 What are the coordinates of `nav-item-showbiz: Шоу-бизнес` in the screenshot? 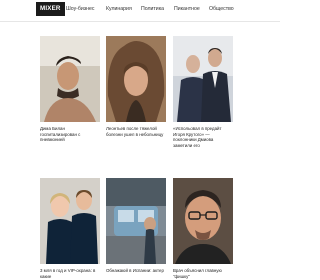 It's located at (80, 9).